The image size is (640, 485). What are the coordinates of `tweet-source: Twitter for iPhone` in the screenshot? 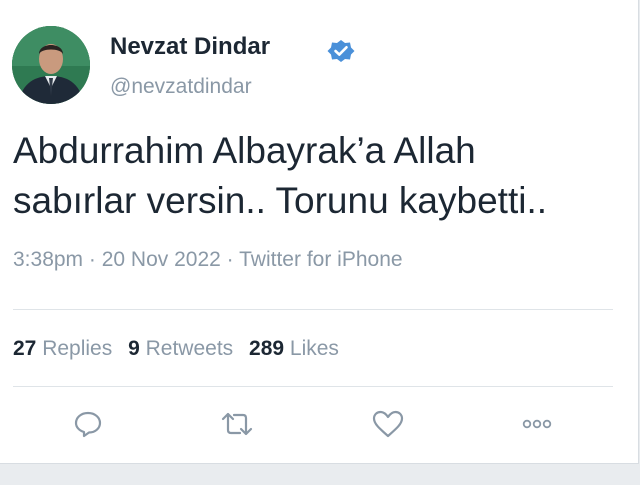 It's located at (320, 259).